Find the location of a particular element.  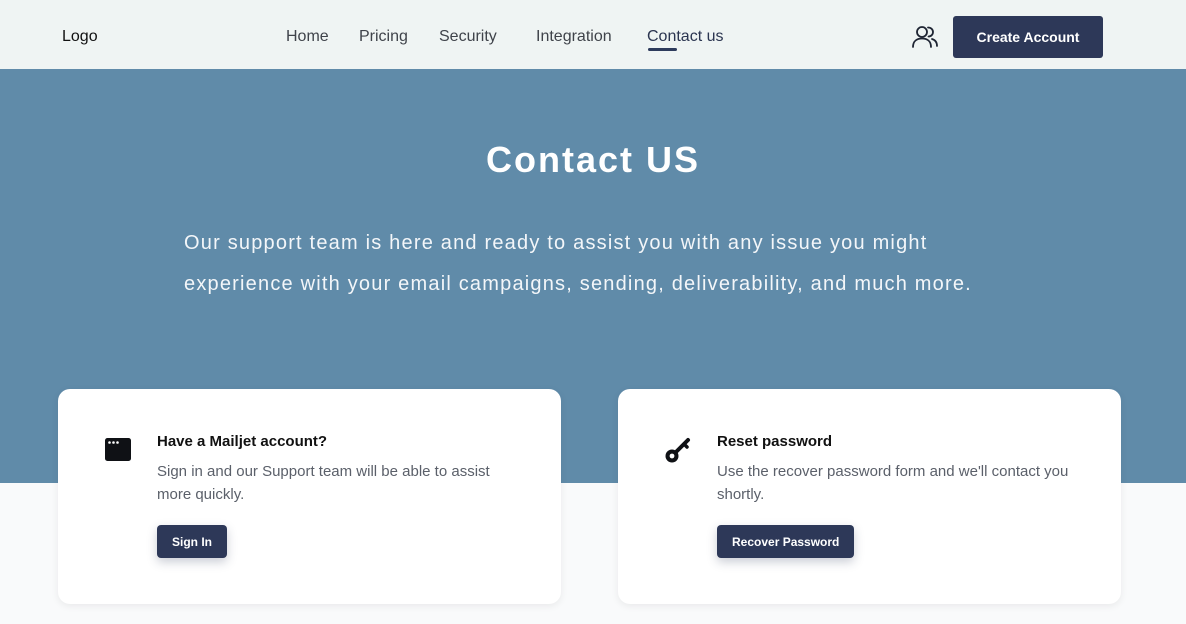

nav-home: Home is located at coordinates (307, 37).